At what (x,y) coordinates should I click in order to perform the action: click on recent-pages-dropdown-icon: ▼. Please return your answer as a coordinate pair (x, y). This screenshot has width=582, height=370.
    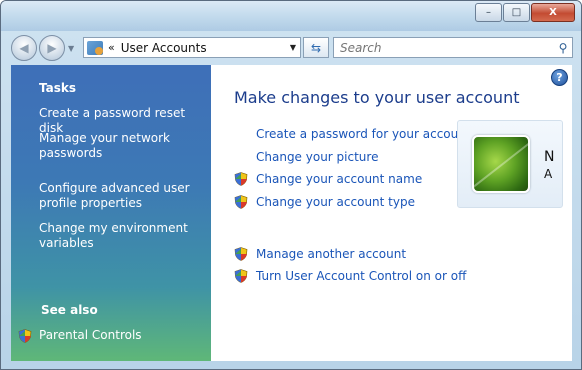
    Looking at the image, I should click on (71, 48).